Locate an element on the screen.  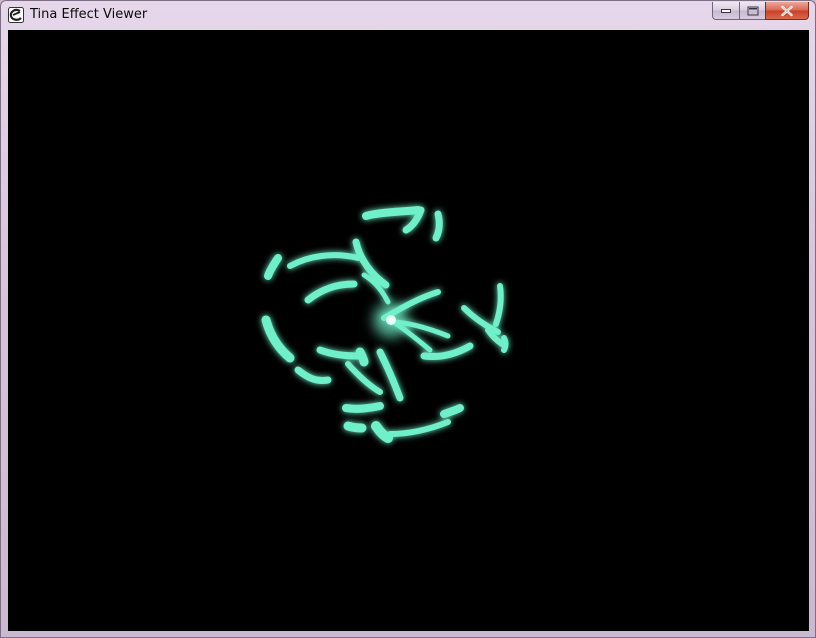
caption-buttons is located at coordinates (760, 11).